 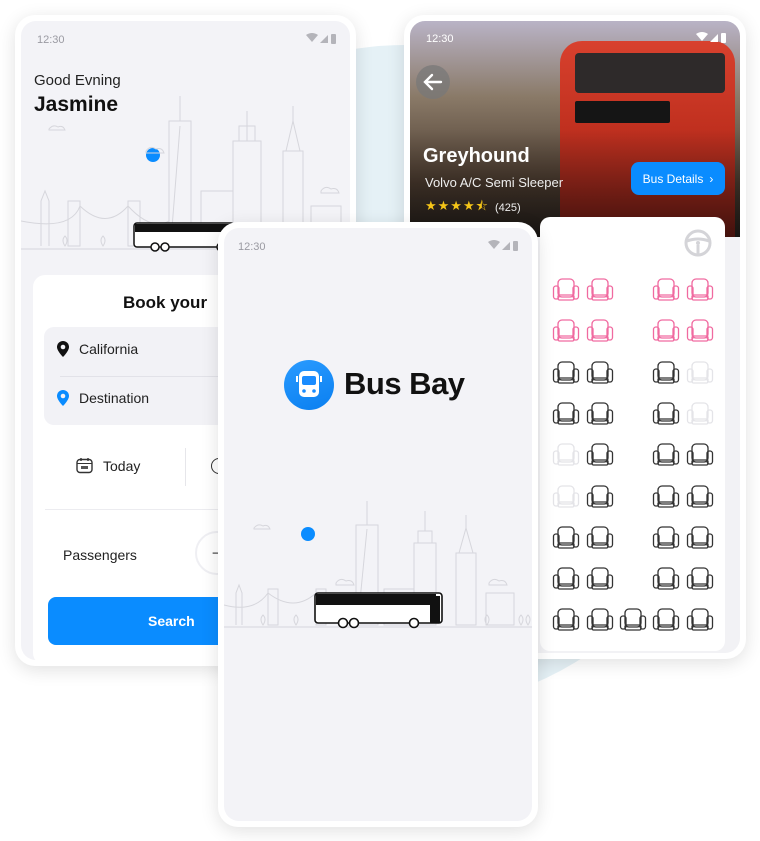 I want to click on back-button, so click(x=433, y=82).